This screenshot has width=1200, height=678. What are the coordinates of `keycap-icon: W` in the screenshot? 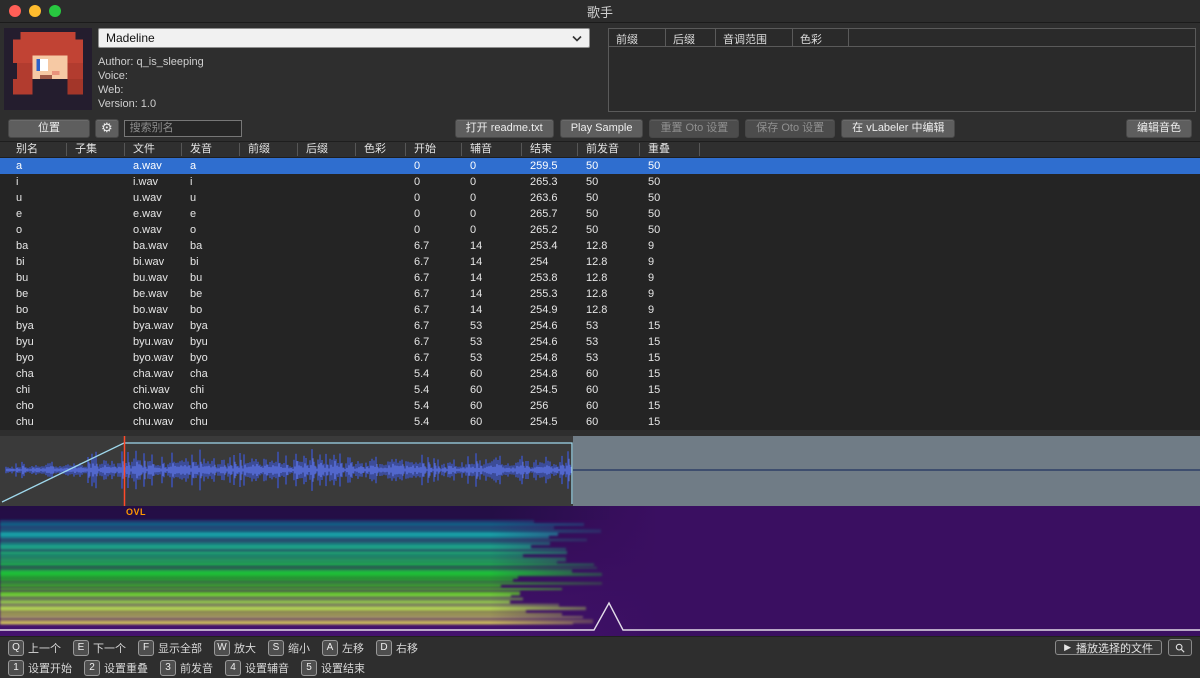 It's located at (222, 647).